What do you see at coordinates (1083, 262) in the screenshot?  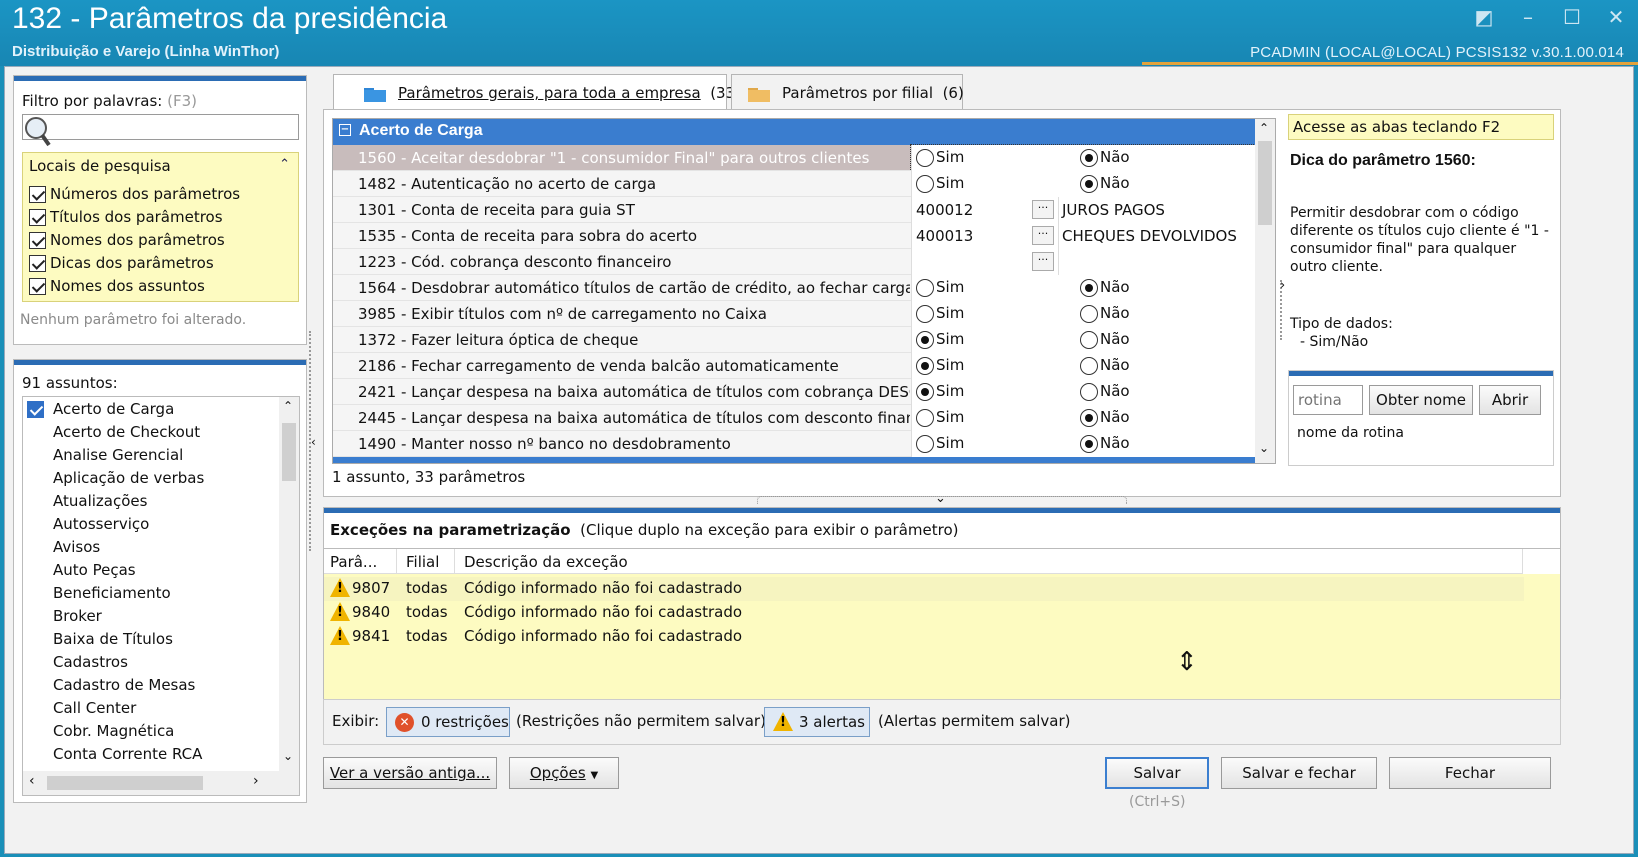 I see `parameter-value-cell: ···` at bounding box center [1083, 262].